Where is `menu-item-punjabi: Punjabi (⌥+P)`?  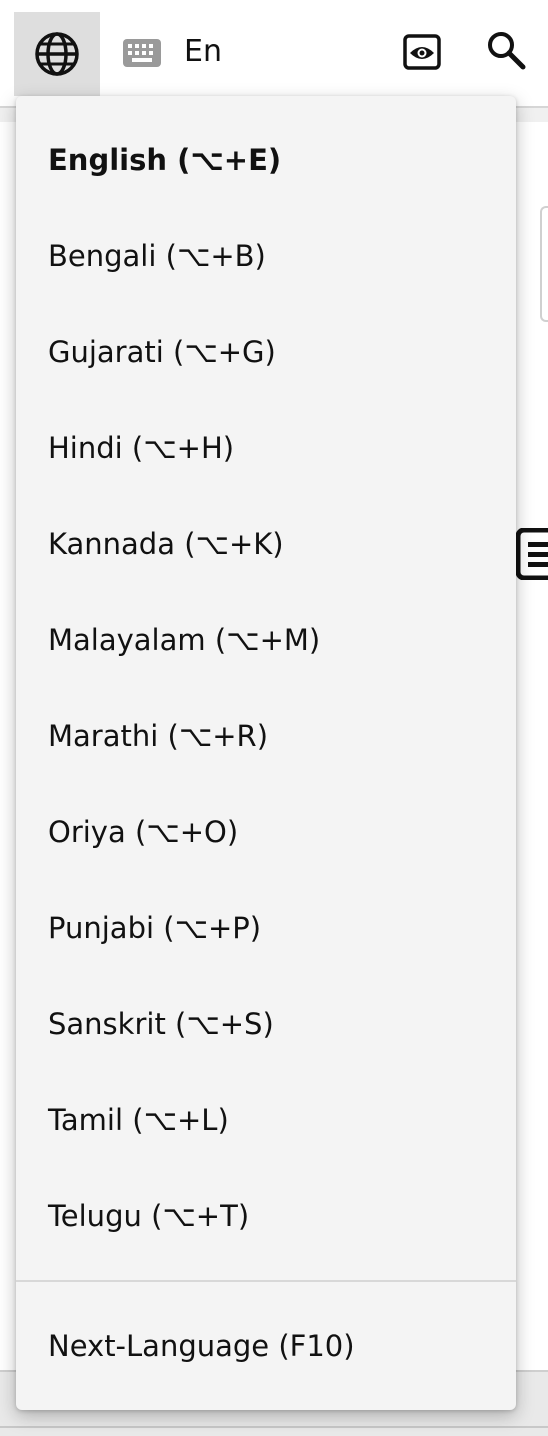
menu-item-punjabi: Punjabi (⌥+P) is located at coordinates (266, 928).